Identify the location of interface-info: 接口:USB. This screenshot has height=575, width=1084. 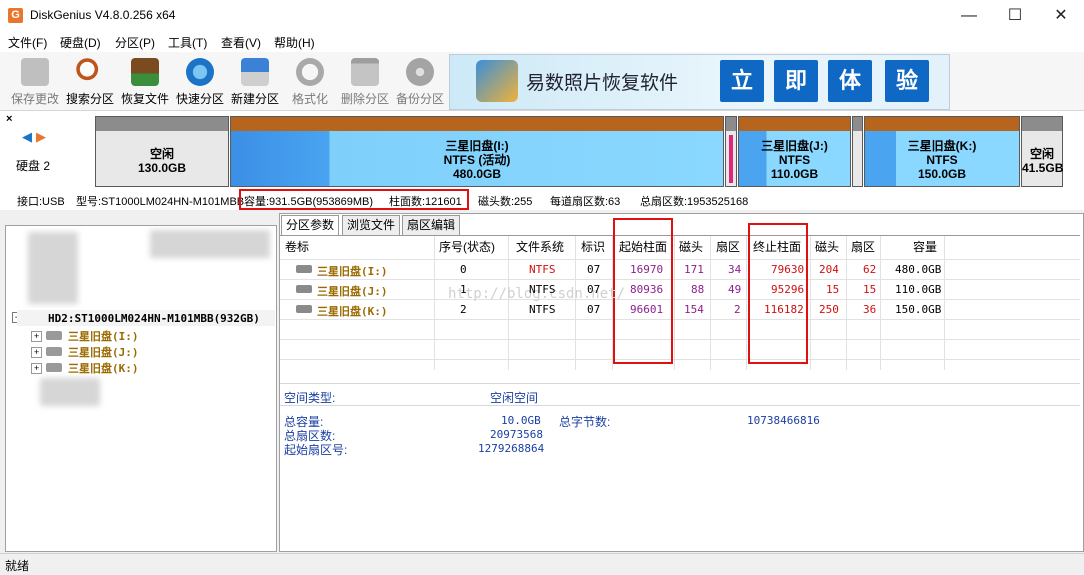
(41, 202).